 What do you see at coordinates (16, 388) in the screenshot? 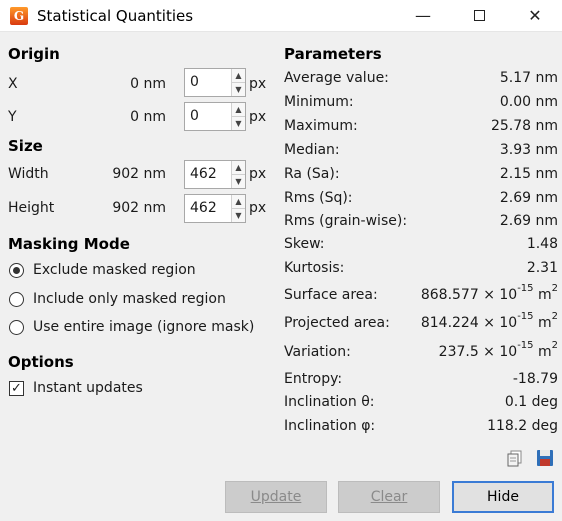
I see `instant-updates-checkbox: ✓` at bounding box center [16, 388].